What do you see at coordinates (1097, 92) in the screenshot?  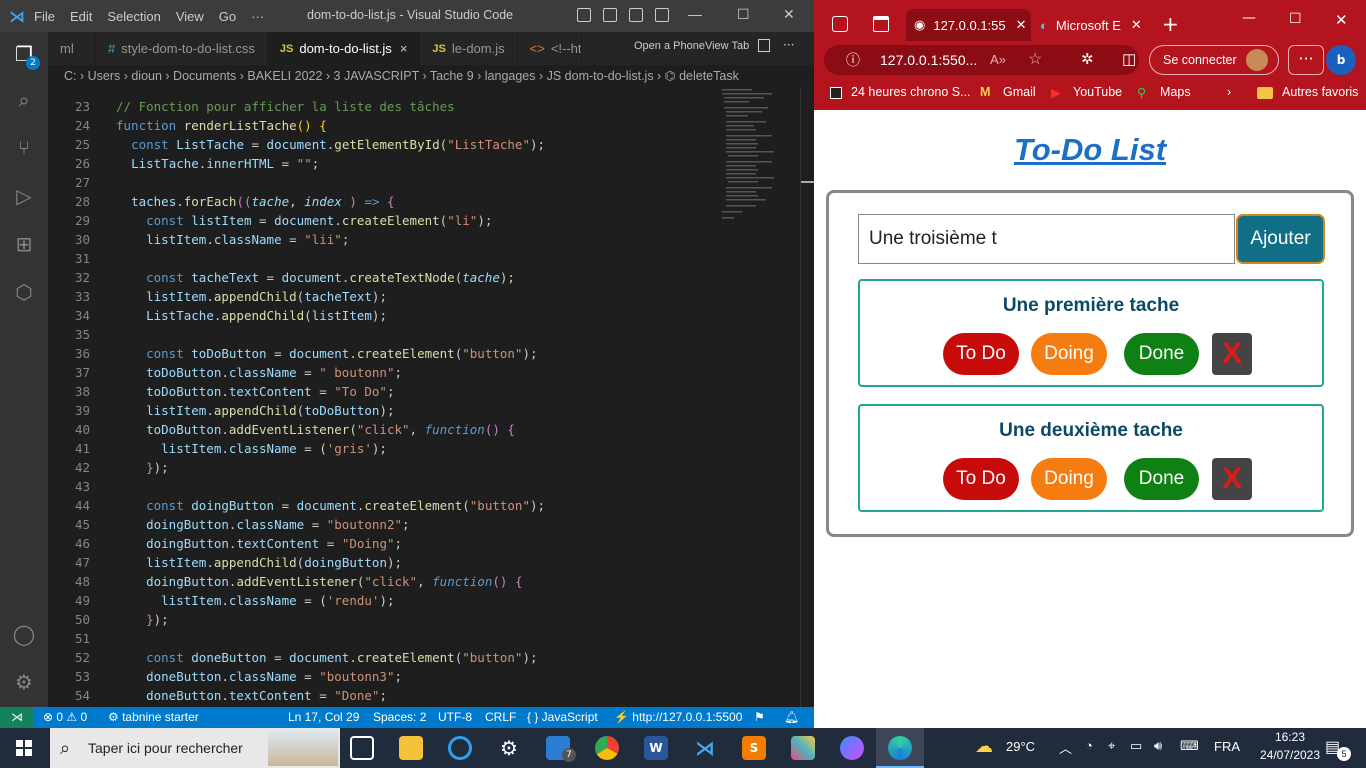 I see `fav-youtube: YouTube` at bounding box center [1097, 92].